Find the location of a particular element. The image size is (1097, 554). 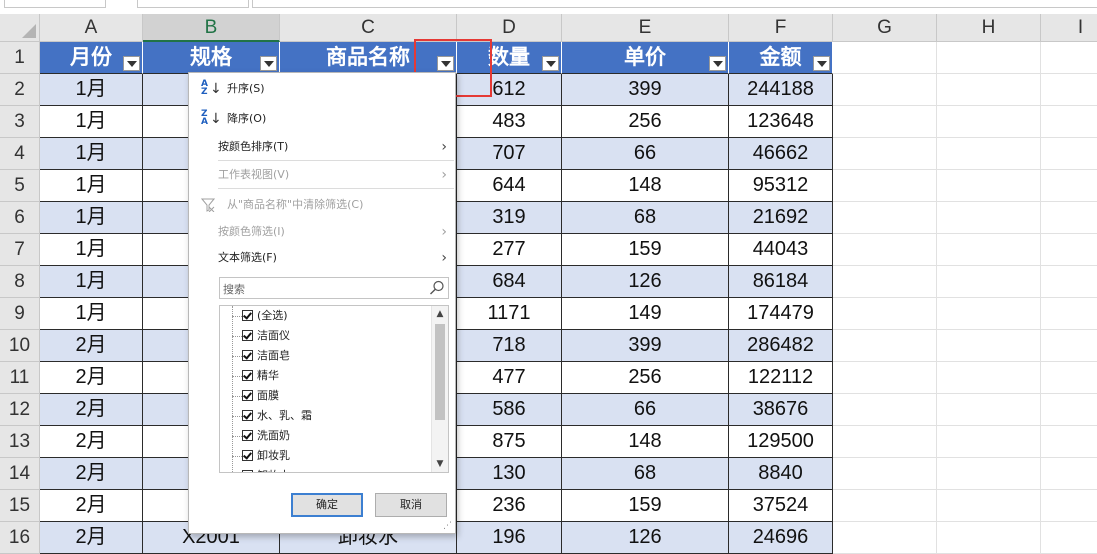

table-cell: 21692 is located at coordinates (781, 218).